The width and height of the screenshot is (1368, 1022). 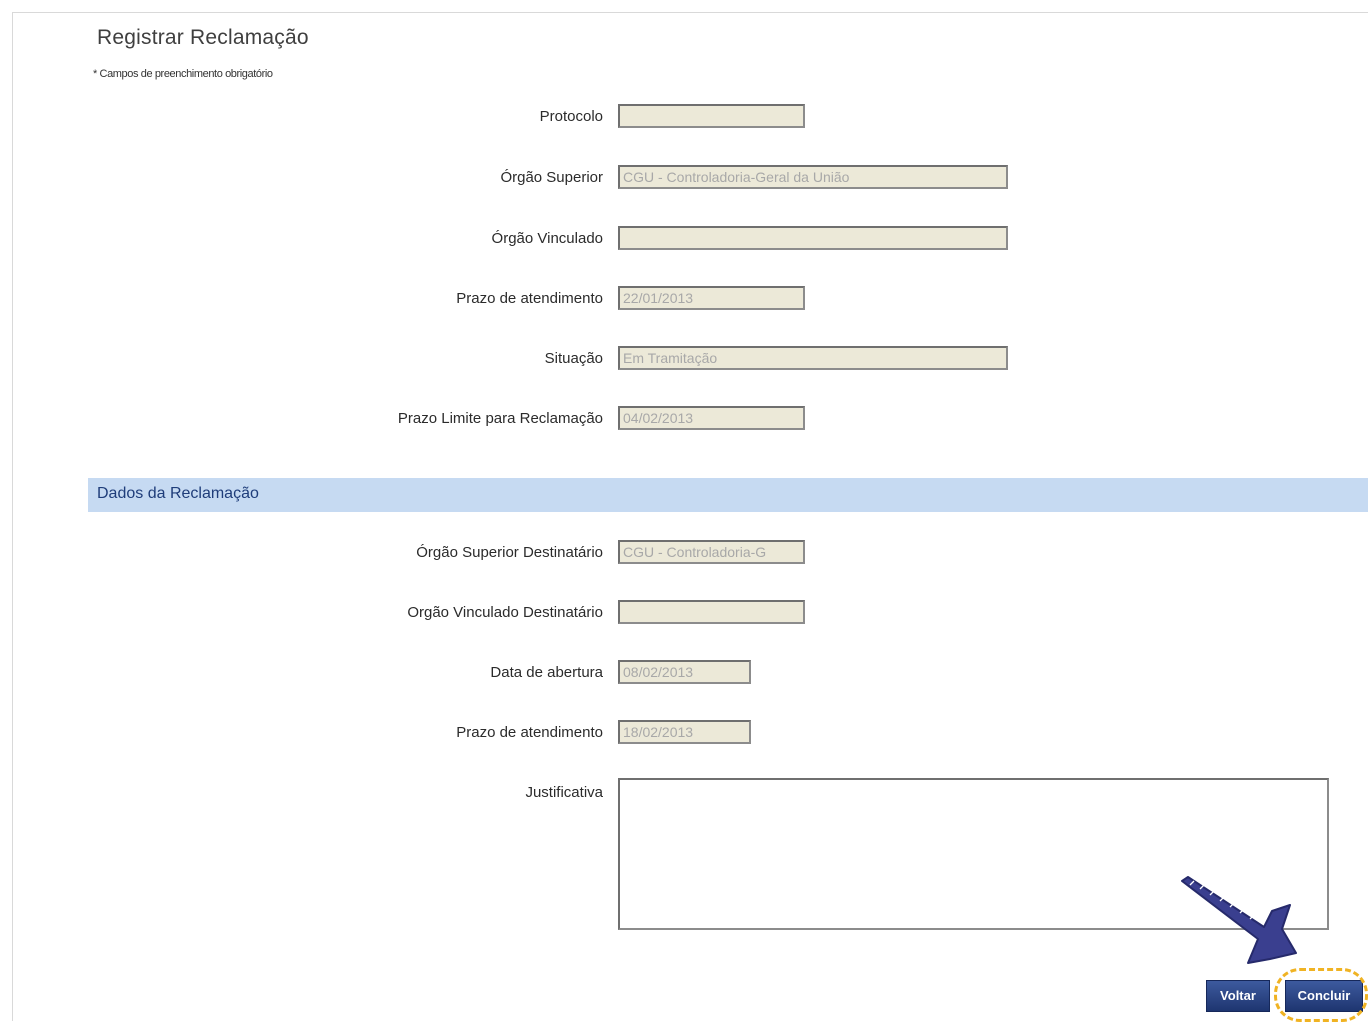 I want to click on orgao-superior-label: Órgão Superior, so click(x=551, y=177).